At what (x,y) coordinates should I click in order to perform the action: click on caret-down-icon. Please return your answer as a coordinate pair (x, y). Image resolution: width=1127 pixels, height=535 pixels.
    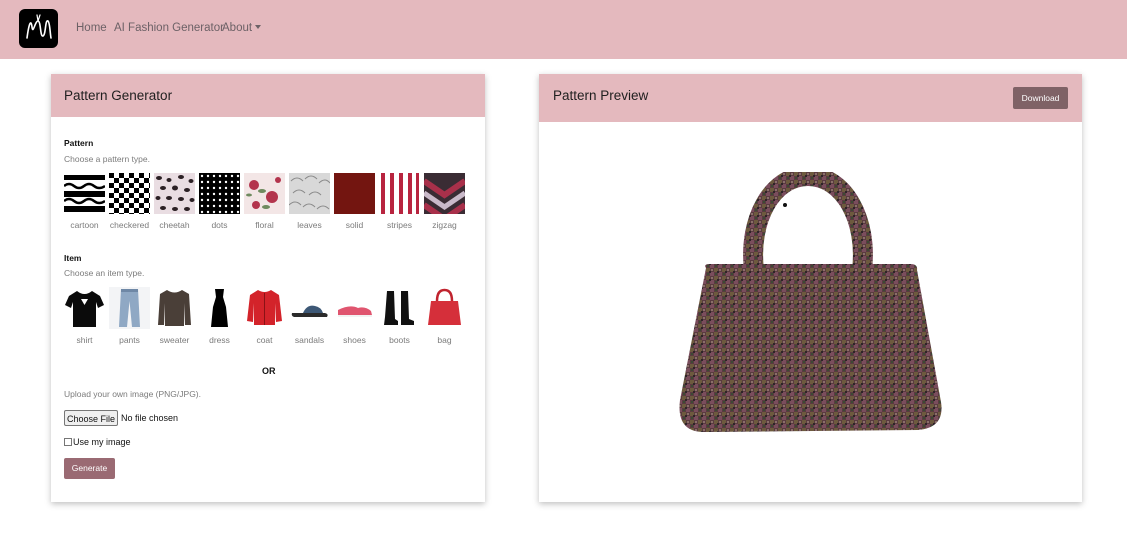
    Looking at the image, I should click on (258, 27).